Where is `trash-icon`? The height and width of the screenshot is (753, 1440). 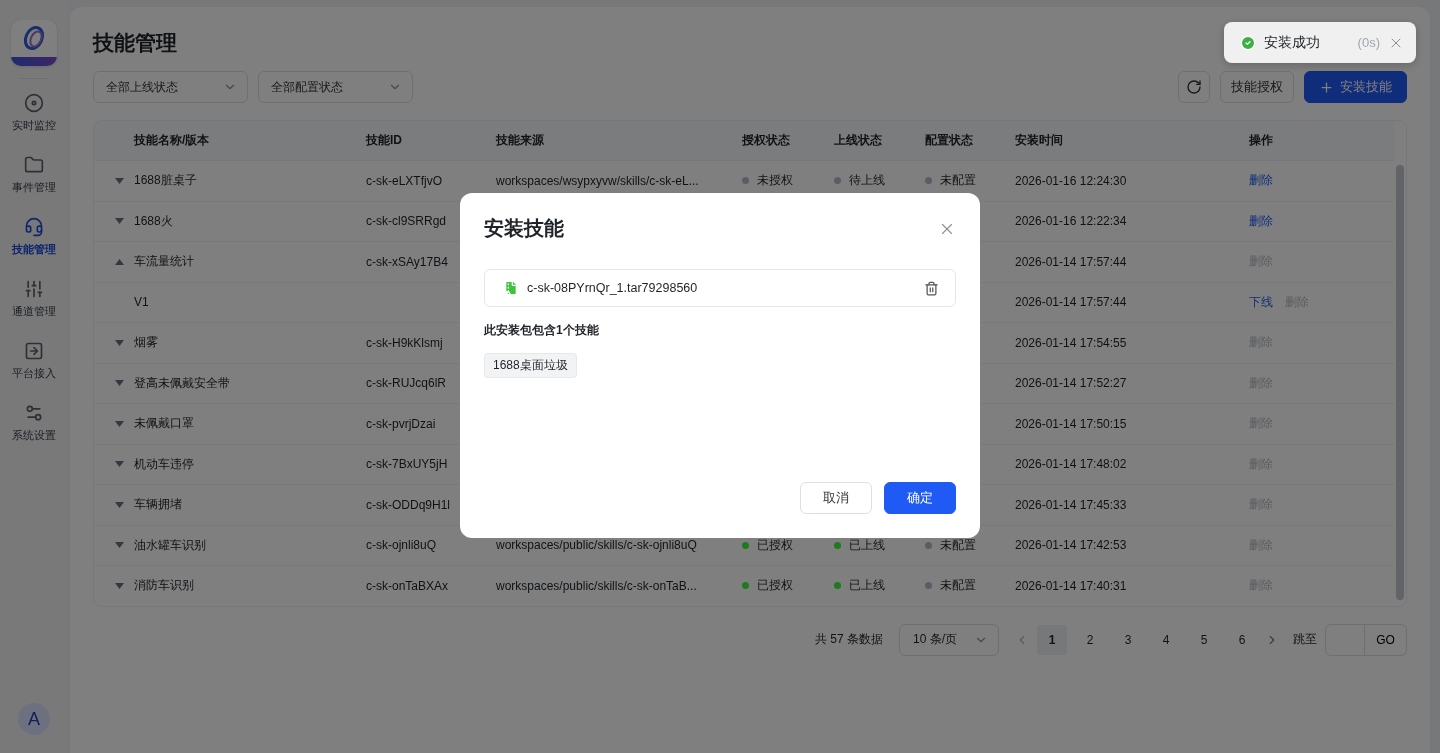
trash-icon is located at coordinates (931, 288).